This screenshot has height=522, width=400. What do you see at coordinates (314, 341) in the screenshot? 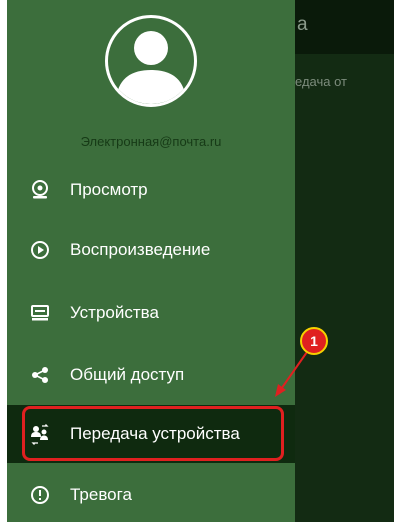
I see `callout-badge: 1` at bounding box center [314, 341].